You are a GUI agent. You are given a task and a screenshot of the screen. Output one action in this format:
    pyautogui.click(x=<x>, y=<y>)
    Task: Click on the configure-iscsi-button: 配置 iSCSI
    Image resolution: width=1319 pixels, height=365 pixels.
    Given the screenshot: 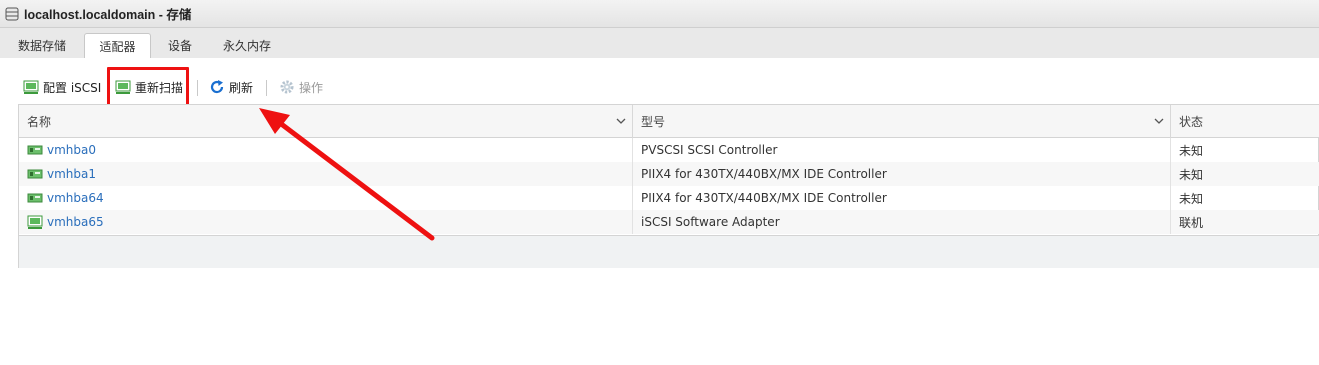 What is the action you would take?
    pyautogui.click(x=62, y=87)
    